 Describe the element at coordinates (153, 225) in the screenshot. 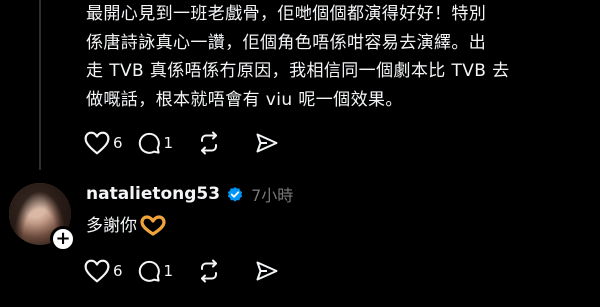

I see `heart-hands-emoji` at that location.